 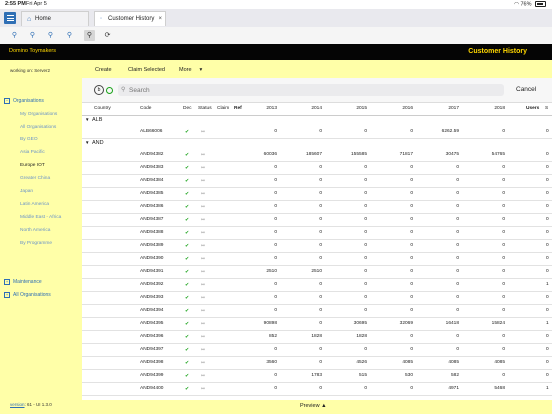 What do you see at coordinates (317, 324) in the screenshot?
I see `table-row: AND94395 ✔ ⚯ 90898 0 30695 32069 16418 15824 1` at bounding box center [317, 324].